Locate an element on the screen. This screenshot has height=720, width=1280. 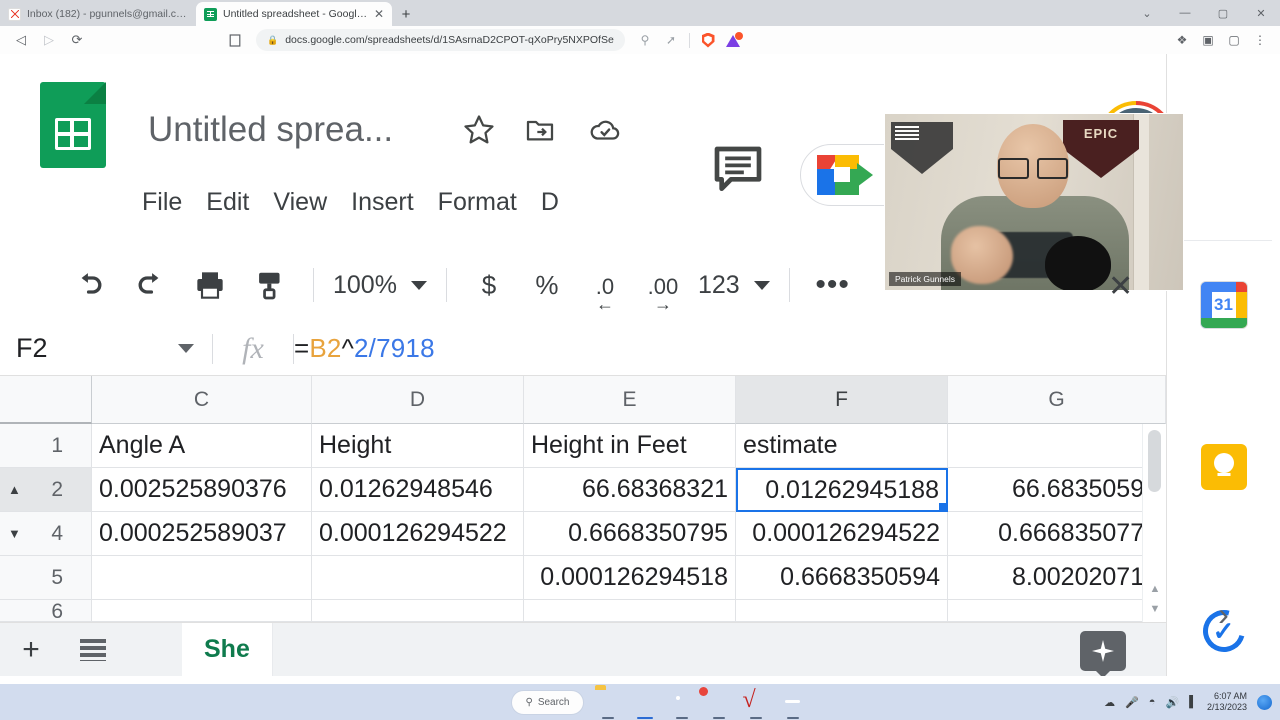
cell-g4: 0.6668350771 is located at coordinates (1057, 534).